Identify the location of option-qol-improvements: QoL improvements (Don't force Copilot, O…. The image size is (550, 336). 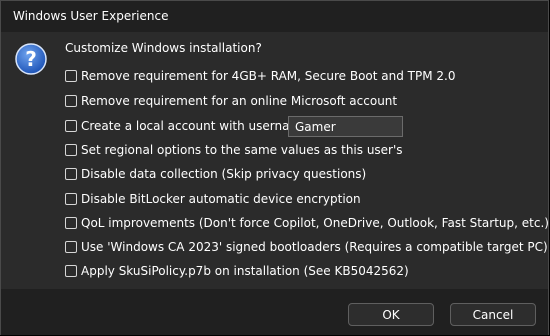
(307, 223).